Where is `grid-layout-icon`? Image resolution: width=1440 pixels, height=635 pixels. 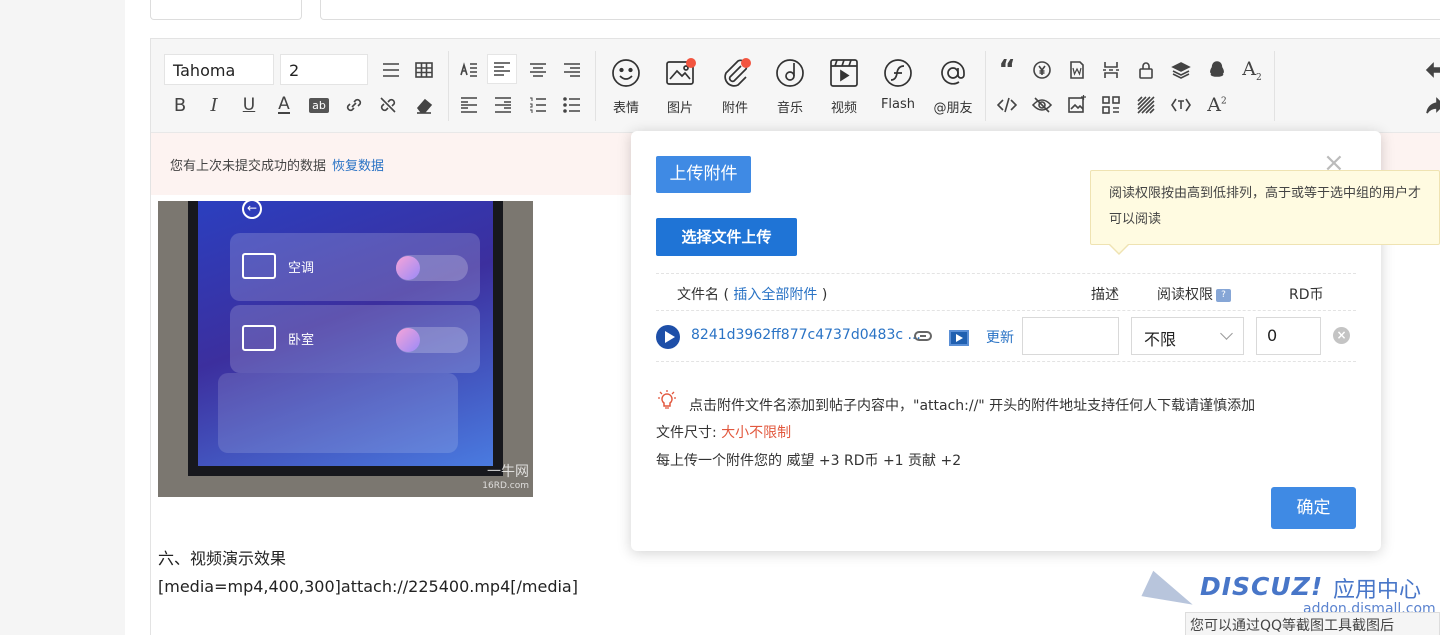 grid-layout-icon is located at coordinates (1111, 105).